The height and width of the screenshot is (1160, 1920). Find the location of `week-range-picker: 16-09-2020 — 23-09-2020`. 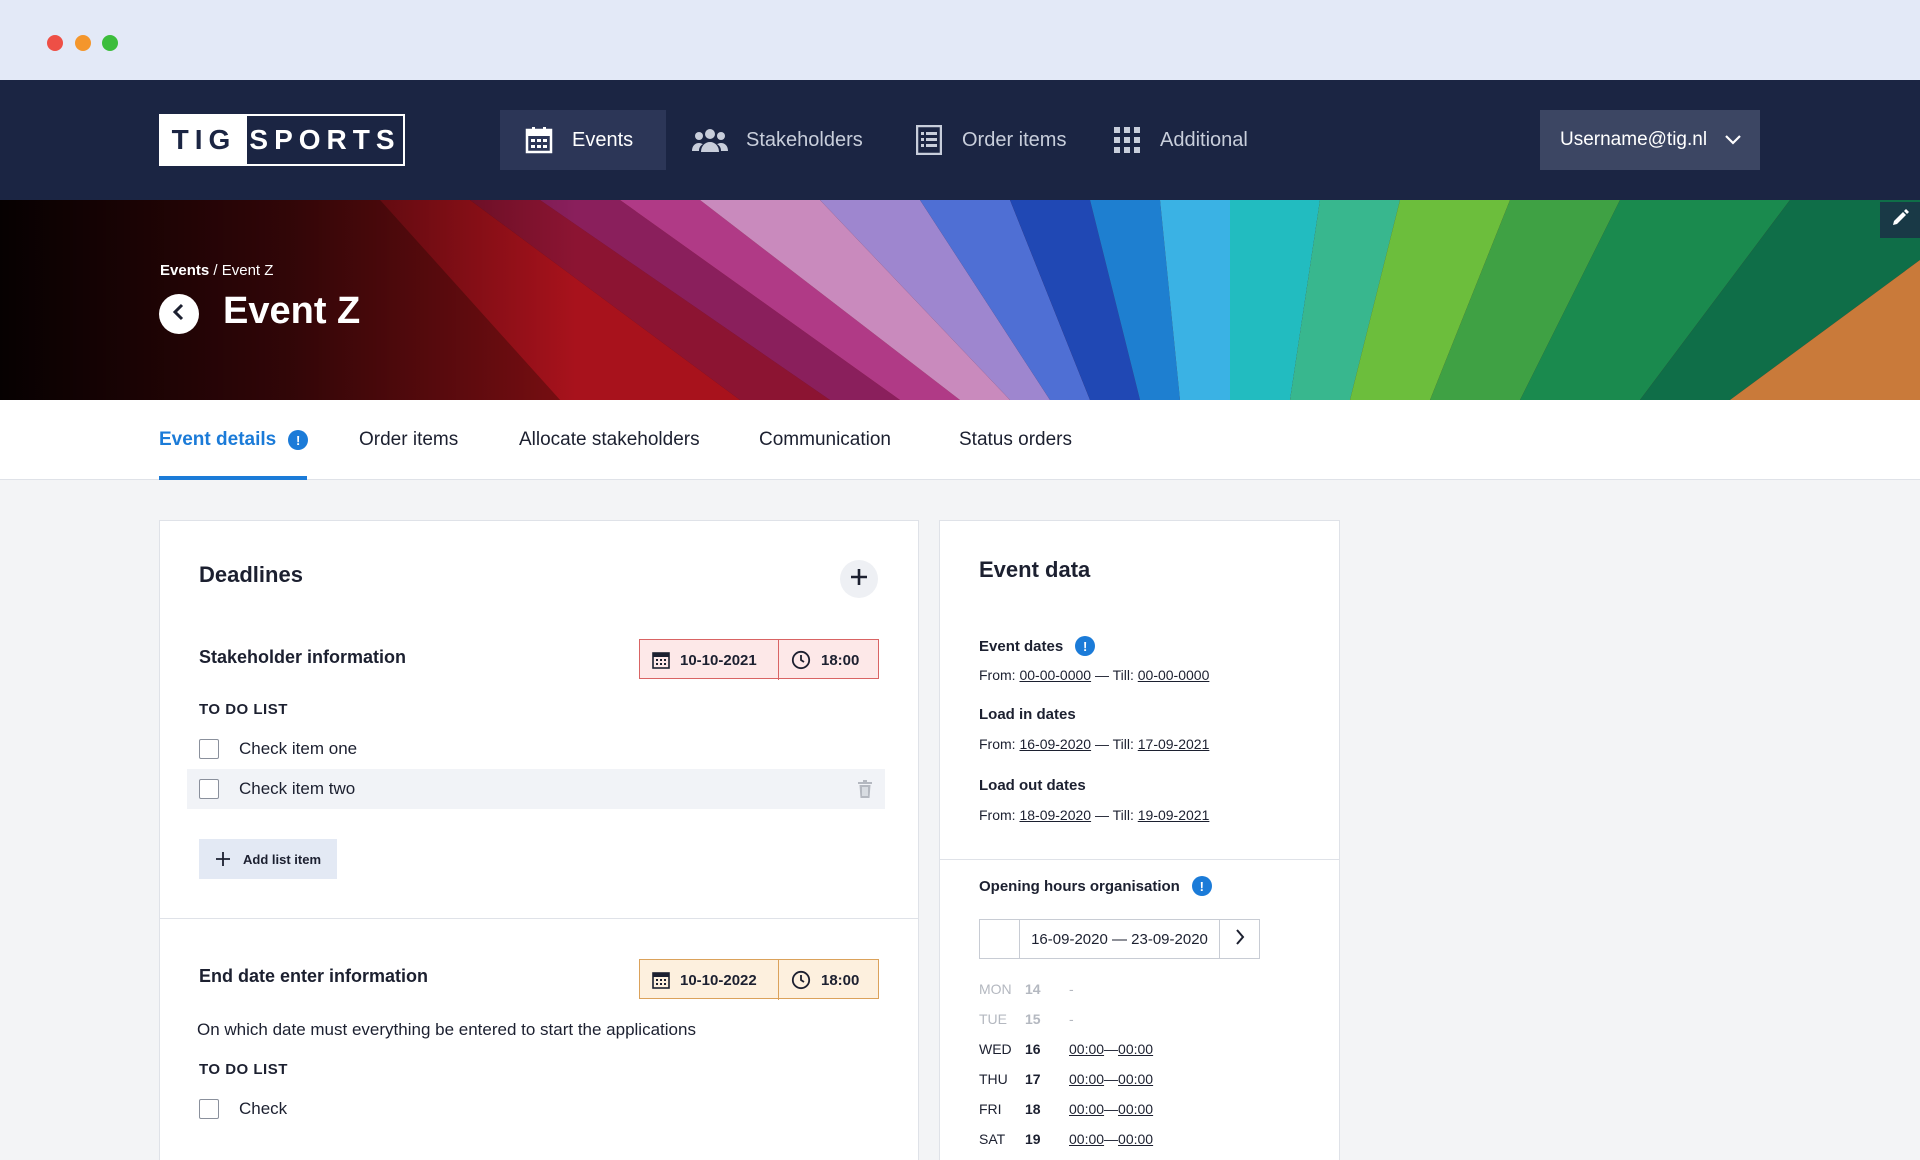

week-range-picker: 16-09-2020 — 23-09-2020 is located at coordinates (1119, 939).